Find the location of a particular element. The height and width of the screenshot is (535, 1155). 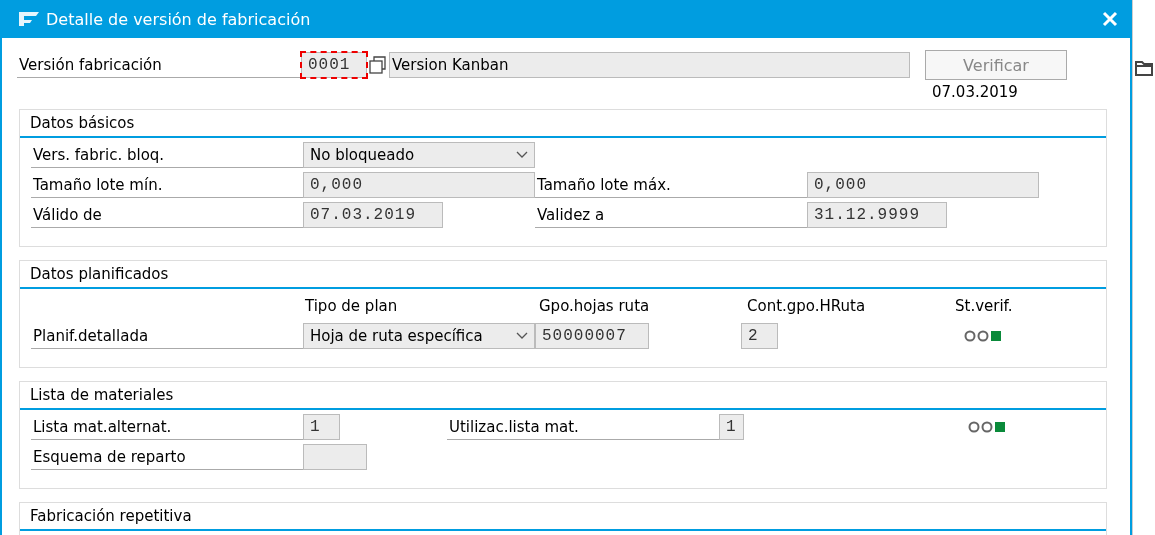

version-field: 0001 is located at coordinates (334, 65).